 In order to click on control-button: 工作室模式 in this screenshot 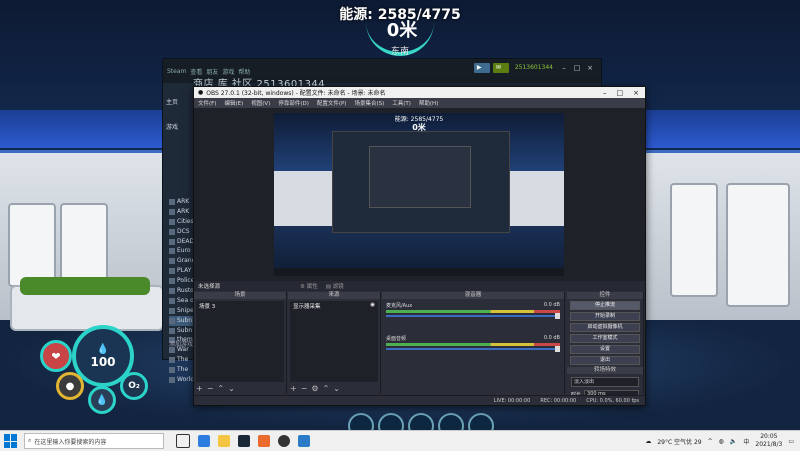, I will do `click(605, 338)`.